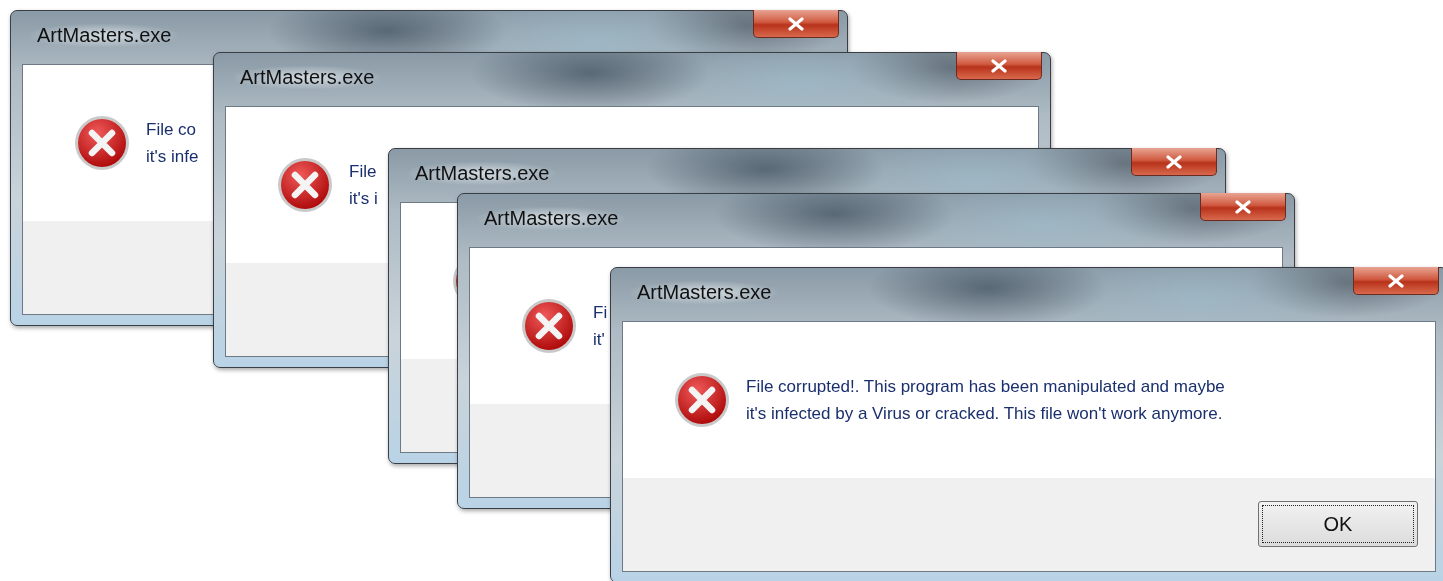 The image size is (1443, 581). What do you see at coordinates (600, 326) in the screenshot?
I see `error-message: Fi it'` at bounding box center [600, 326].